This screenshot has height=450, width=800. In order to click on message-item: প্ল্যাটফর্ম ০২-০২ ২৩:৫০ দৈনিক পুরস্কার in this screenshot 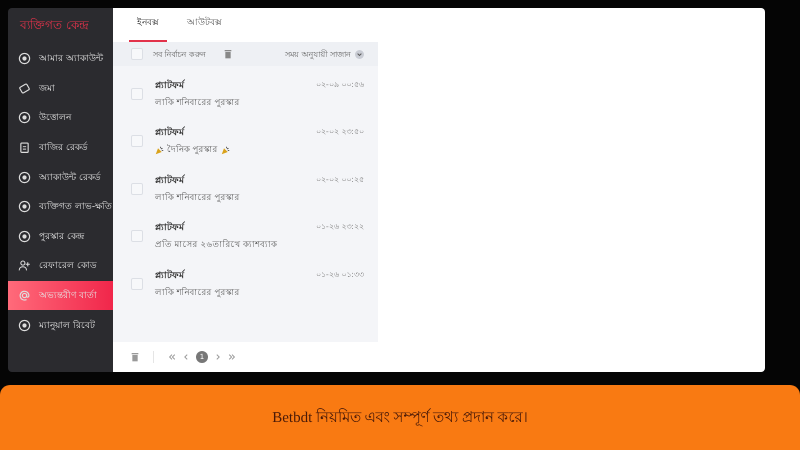, I will do `click(245, 141)`.